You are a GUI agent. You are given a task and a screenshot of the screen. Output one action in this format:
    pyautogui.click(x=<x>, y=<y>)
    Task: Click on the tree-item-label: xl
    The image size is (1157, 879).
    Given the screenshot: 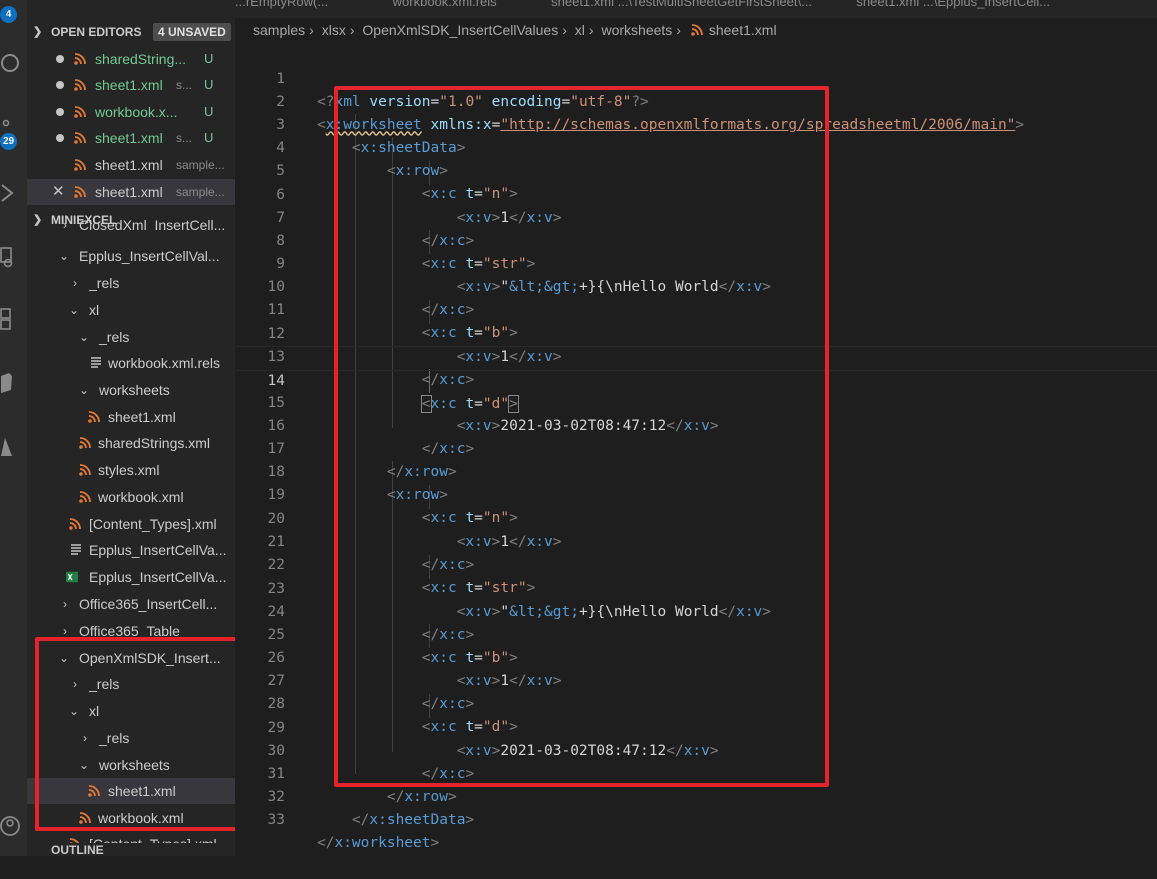 What is the action you would take?
    pyautogui.click(x=94, y=310)
    